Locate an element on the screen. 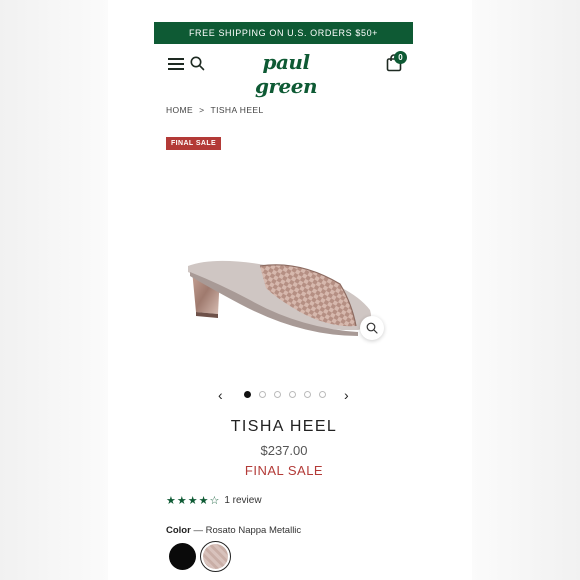 Image resolution: width=580 pixels, height=580 pixels. magnifier-icon is located at coordinates (372, 328).